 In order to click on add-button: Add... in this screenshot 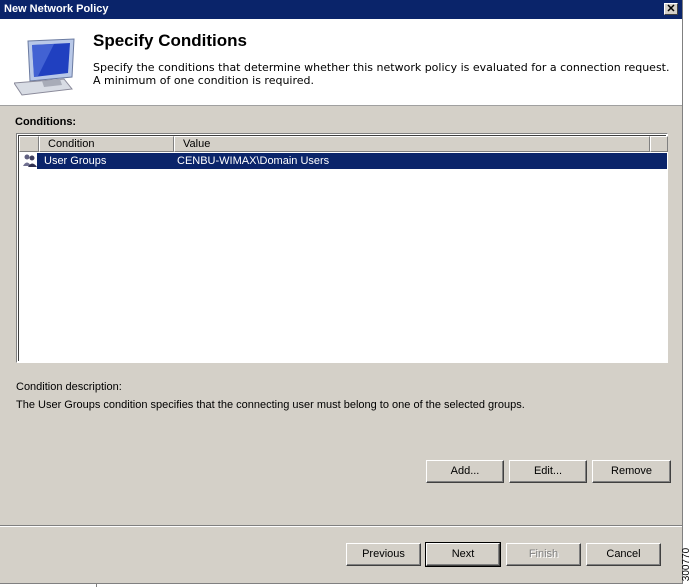, I will do `click(465, 471)`.